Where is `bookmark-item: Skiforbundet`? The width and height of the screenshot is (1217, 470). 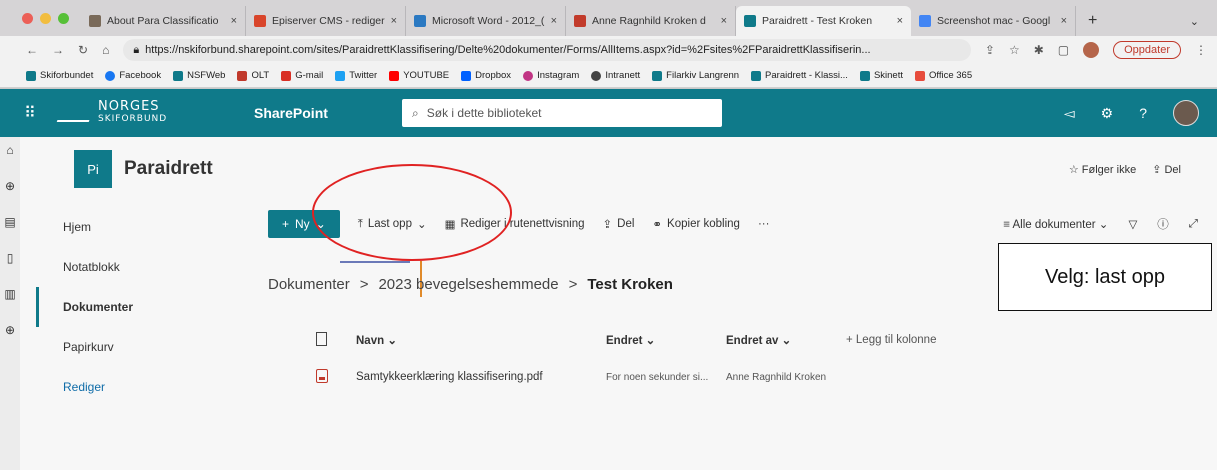
bookmark-item: Skiforbundet is located at coordinates (59, 75).